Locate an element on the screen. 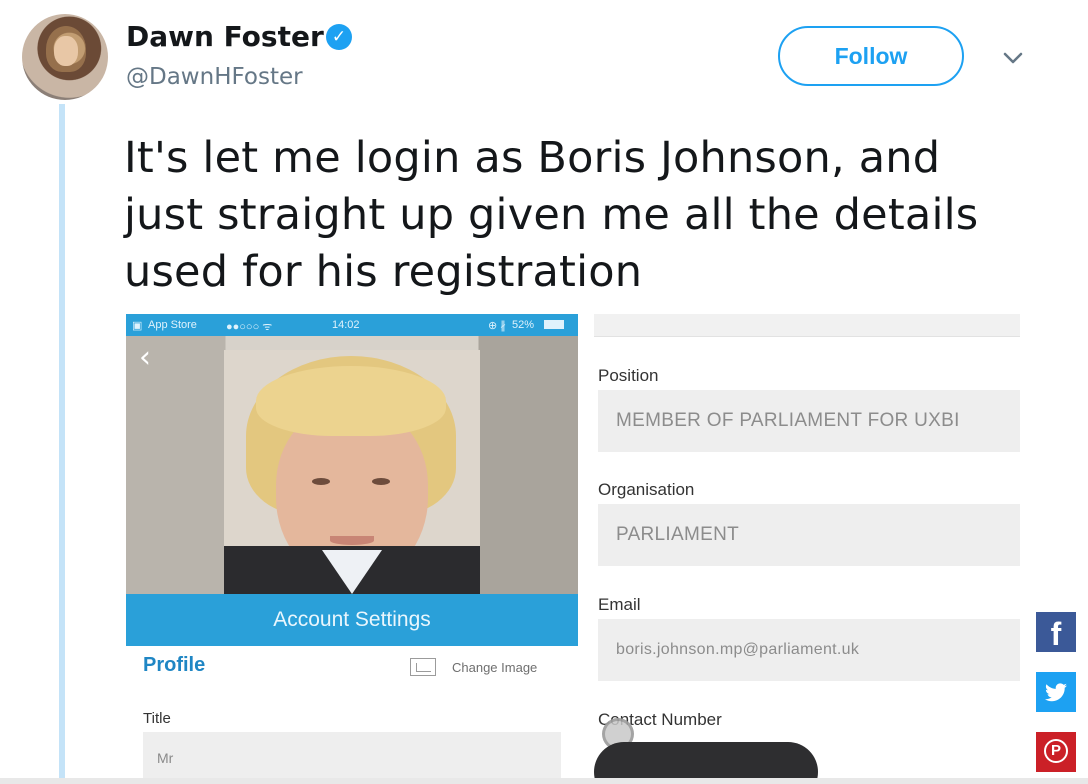 Image resolution: width=1088 pixels, height=784 pixels. position-label: Position is located at coordinates (628, 375).